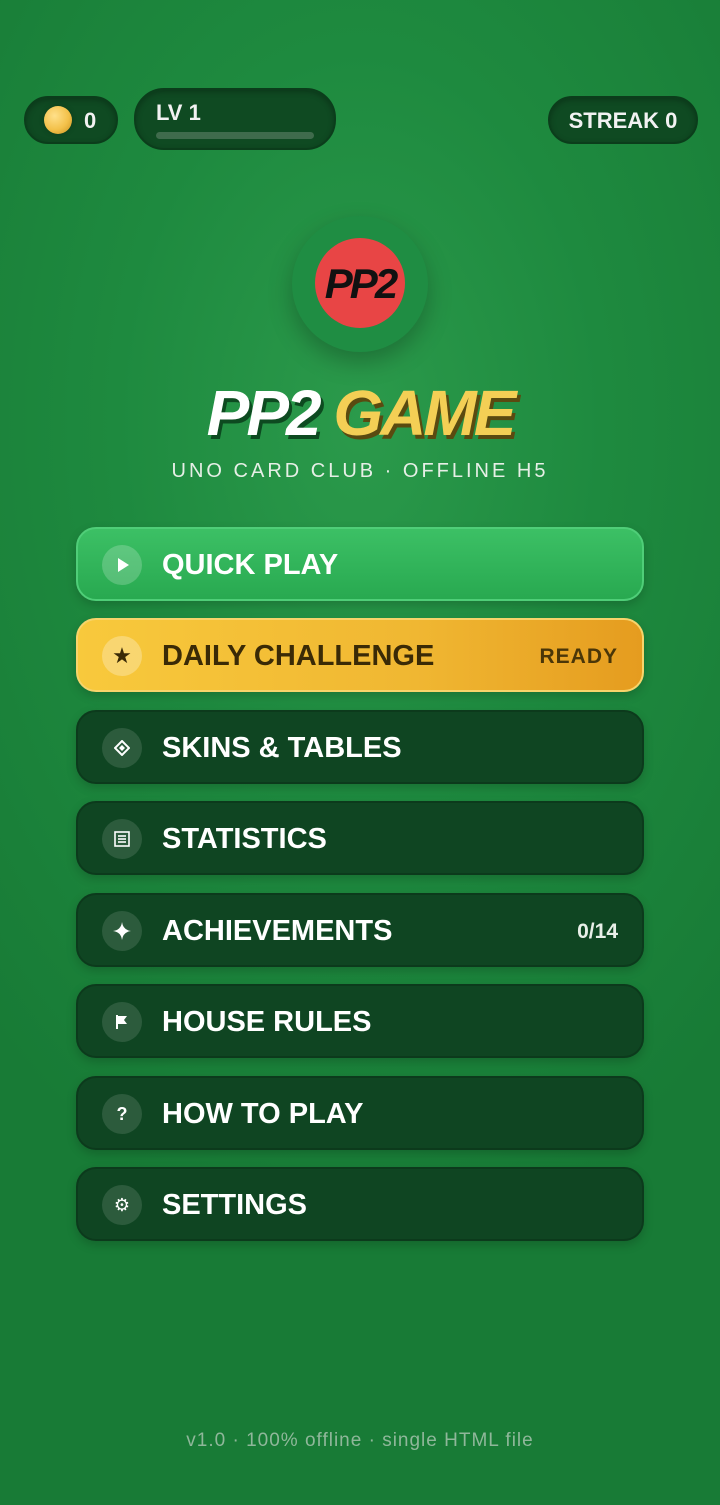  Describe the element at coordinates (58, 120) in the screenshot. I see `coin-icon` at that location.